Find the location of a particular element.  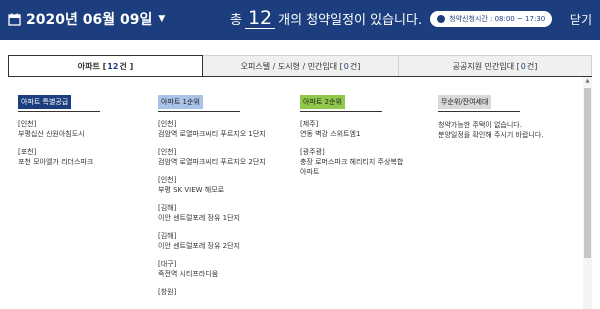

schedule-count: 12 is located at coordinates (260, 18).